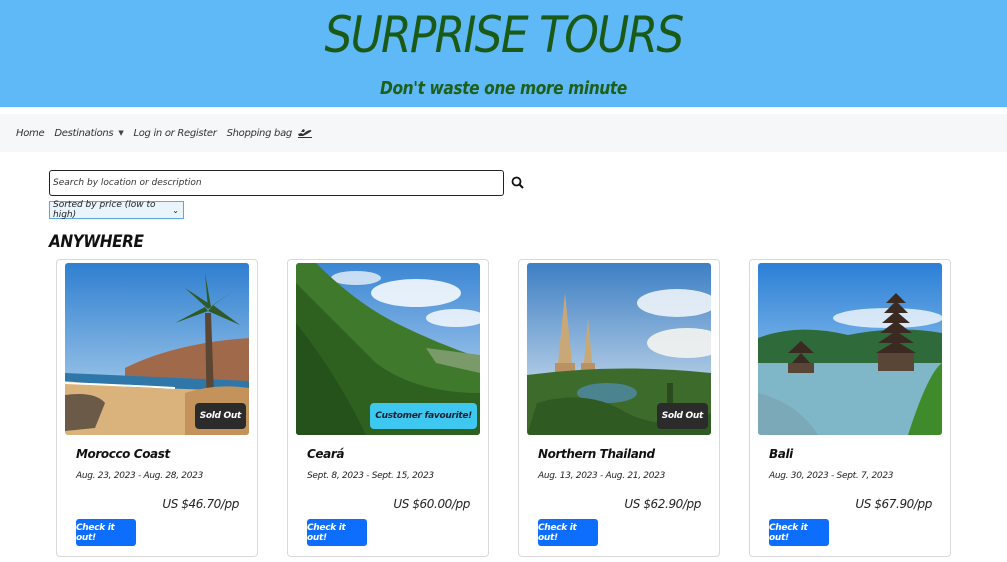  Describe the element at coordinates (276, 183) in the screenshot. I see `search-input` at that location.